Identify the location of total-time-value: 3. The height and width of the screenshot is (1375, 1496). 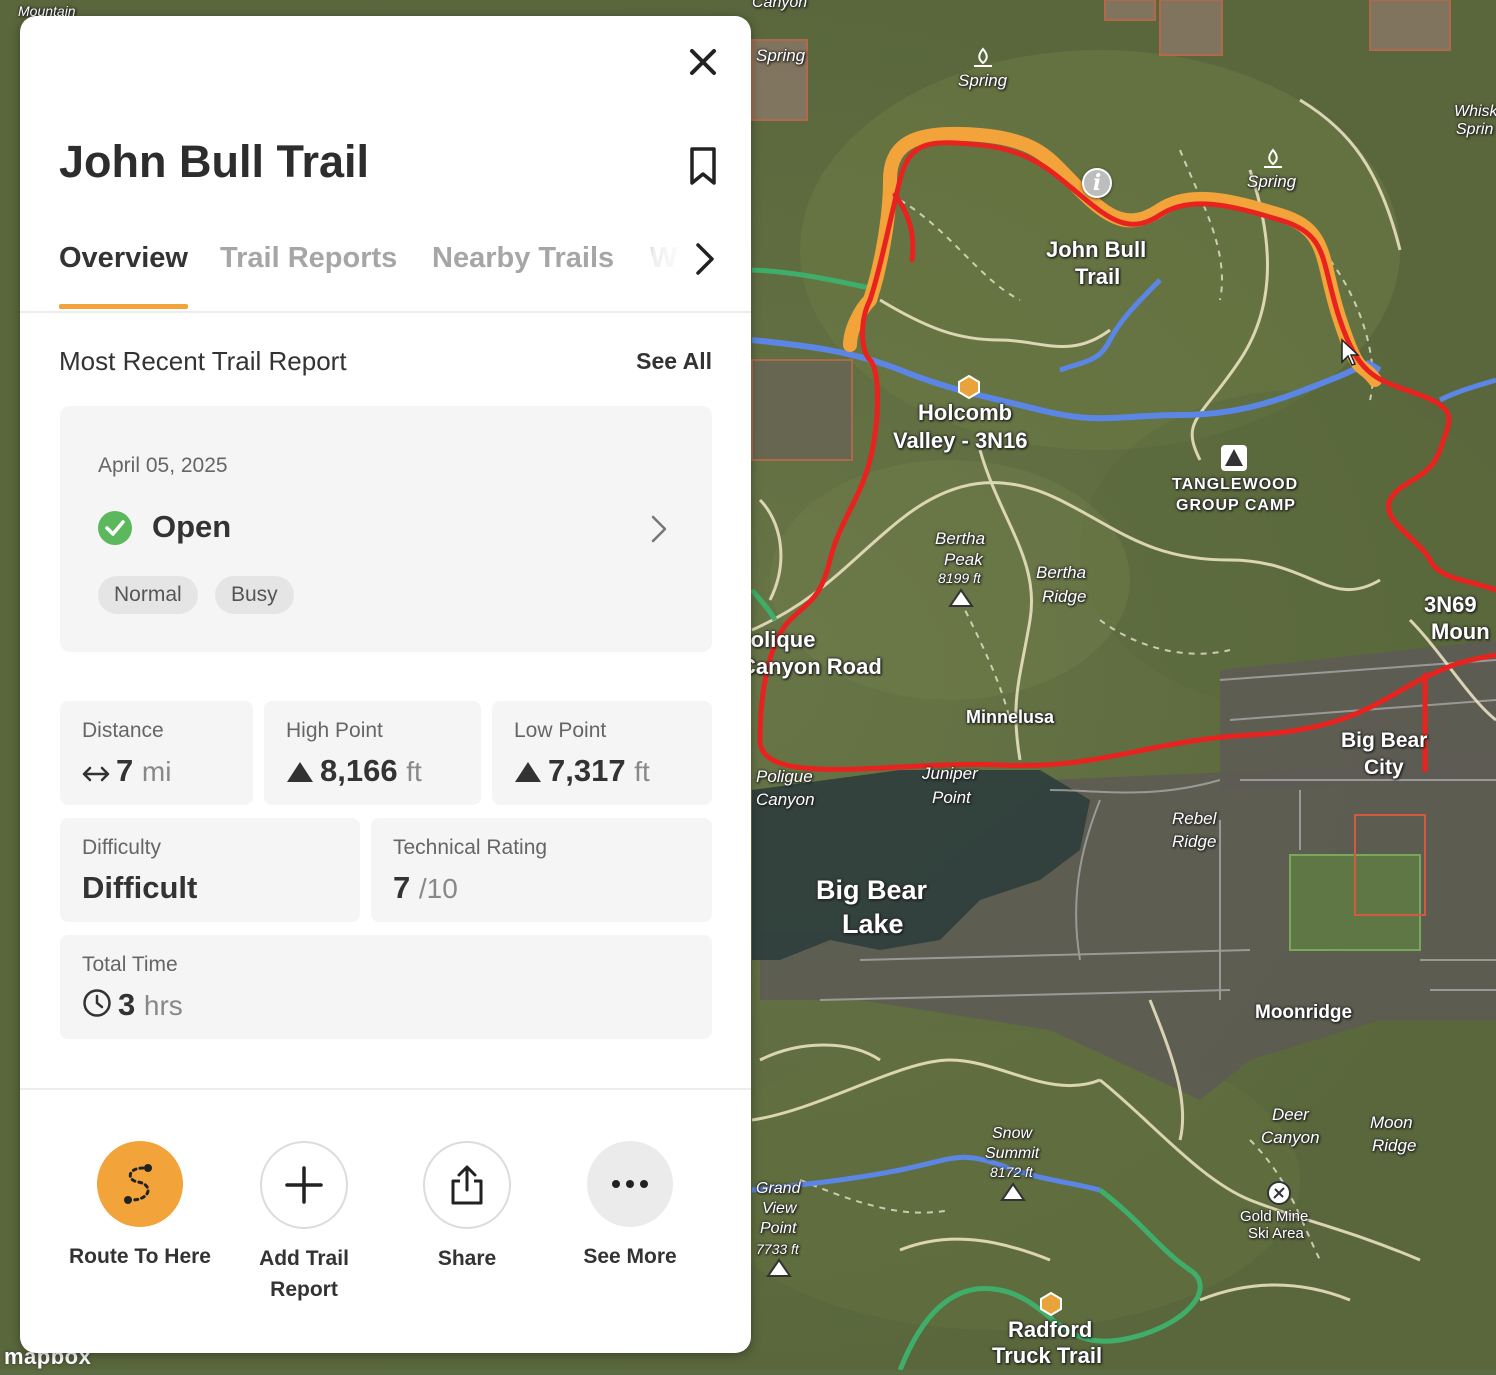
(127, 1004).